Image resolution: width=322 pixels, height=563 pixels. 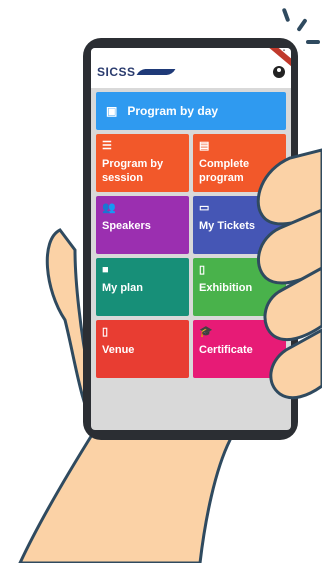 I want to click on calendar-icon: ▣, so click(x=112, y=111).